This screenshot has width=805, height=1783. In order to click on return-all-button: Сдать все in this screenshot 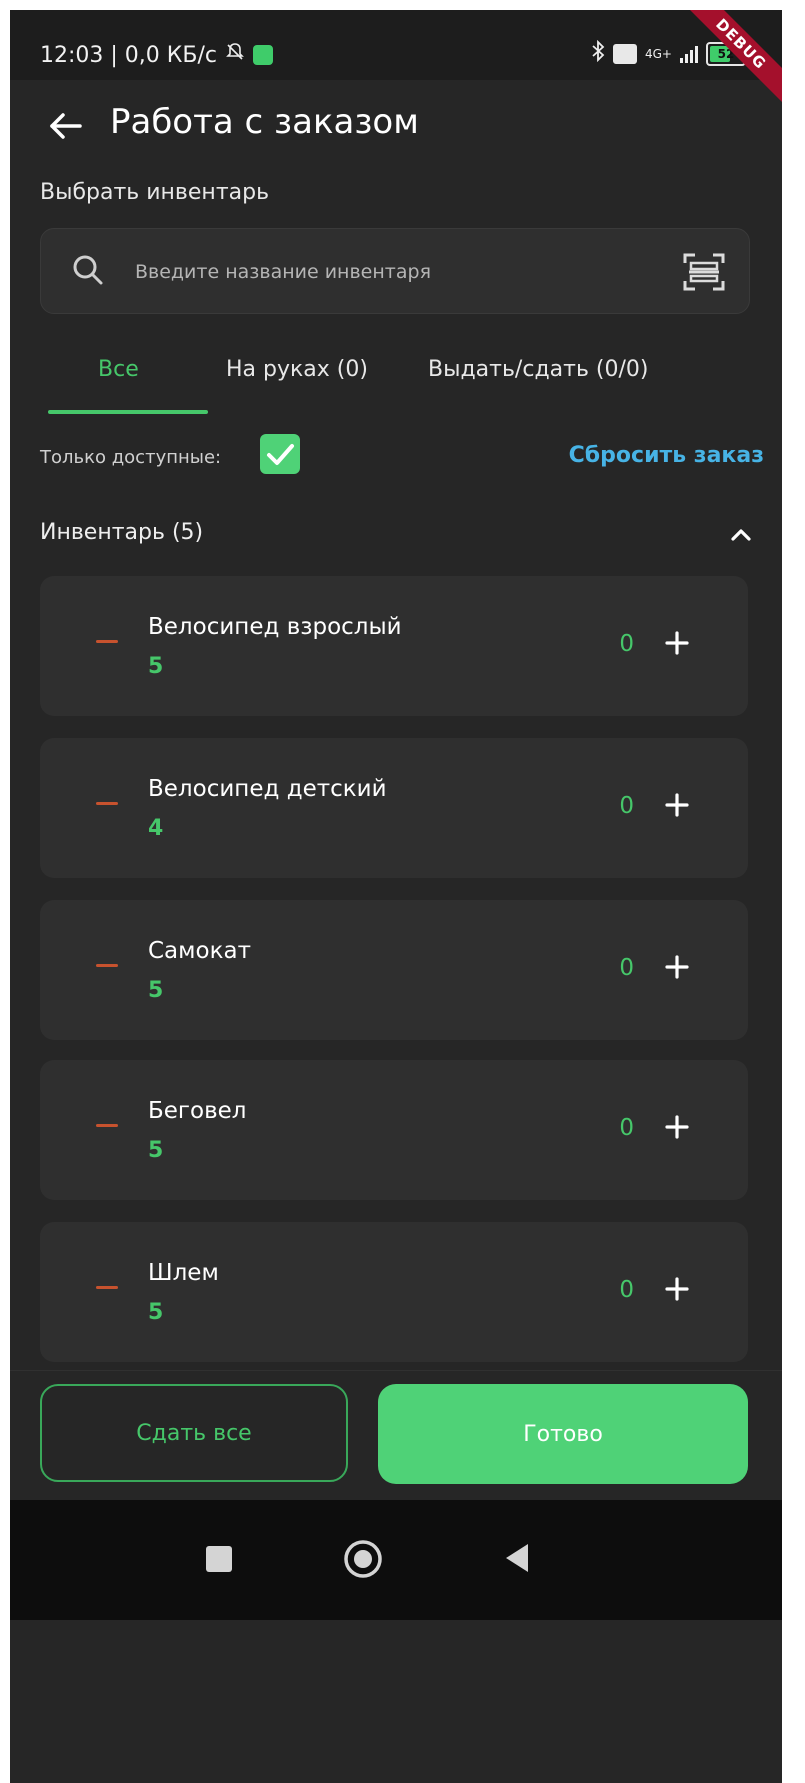, I will do `click(194, 1433)`.